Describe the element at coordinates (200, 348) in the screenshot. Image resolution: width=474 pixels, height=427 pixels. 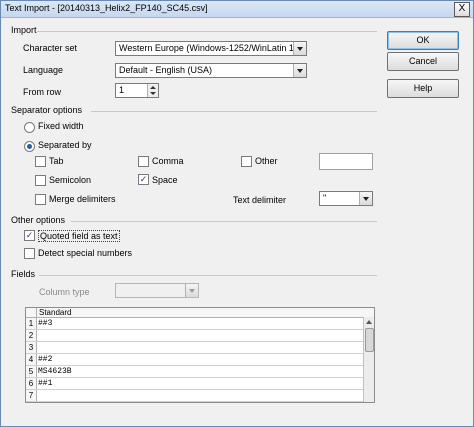
I see `table-row: 3` at that location.